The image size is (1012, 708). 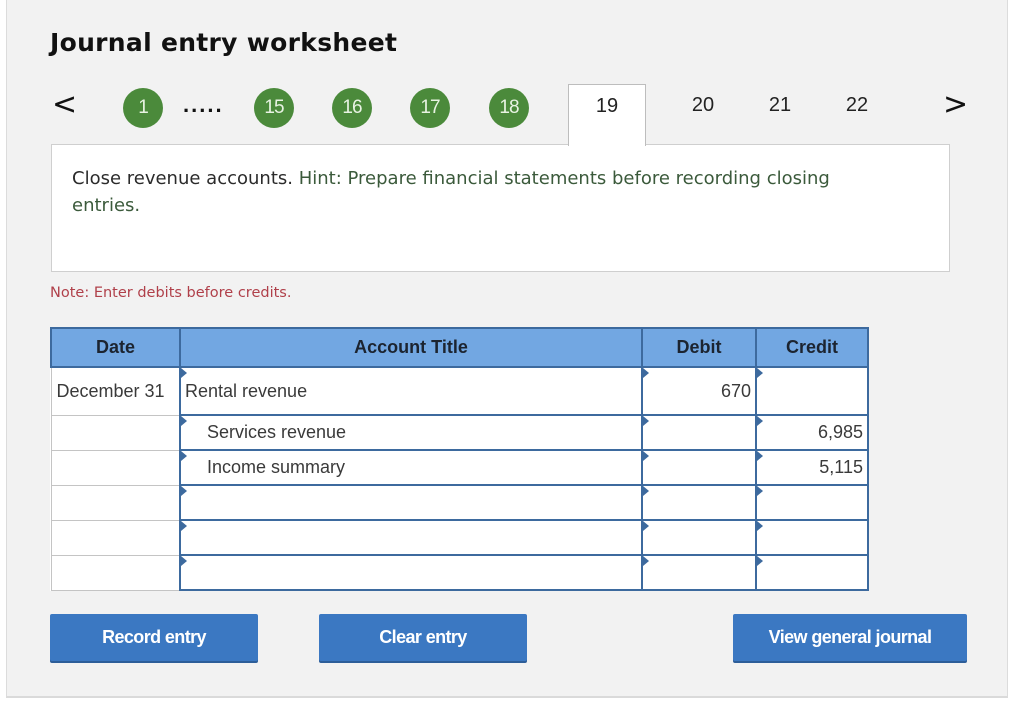 What do you see at coordinates (699, 347) in the screenshot?
I see `header-debit: Debit` at bounding box center [699, 347].